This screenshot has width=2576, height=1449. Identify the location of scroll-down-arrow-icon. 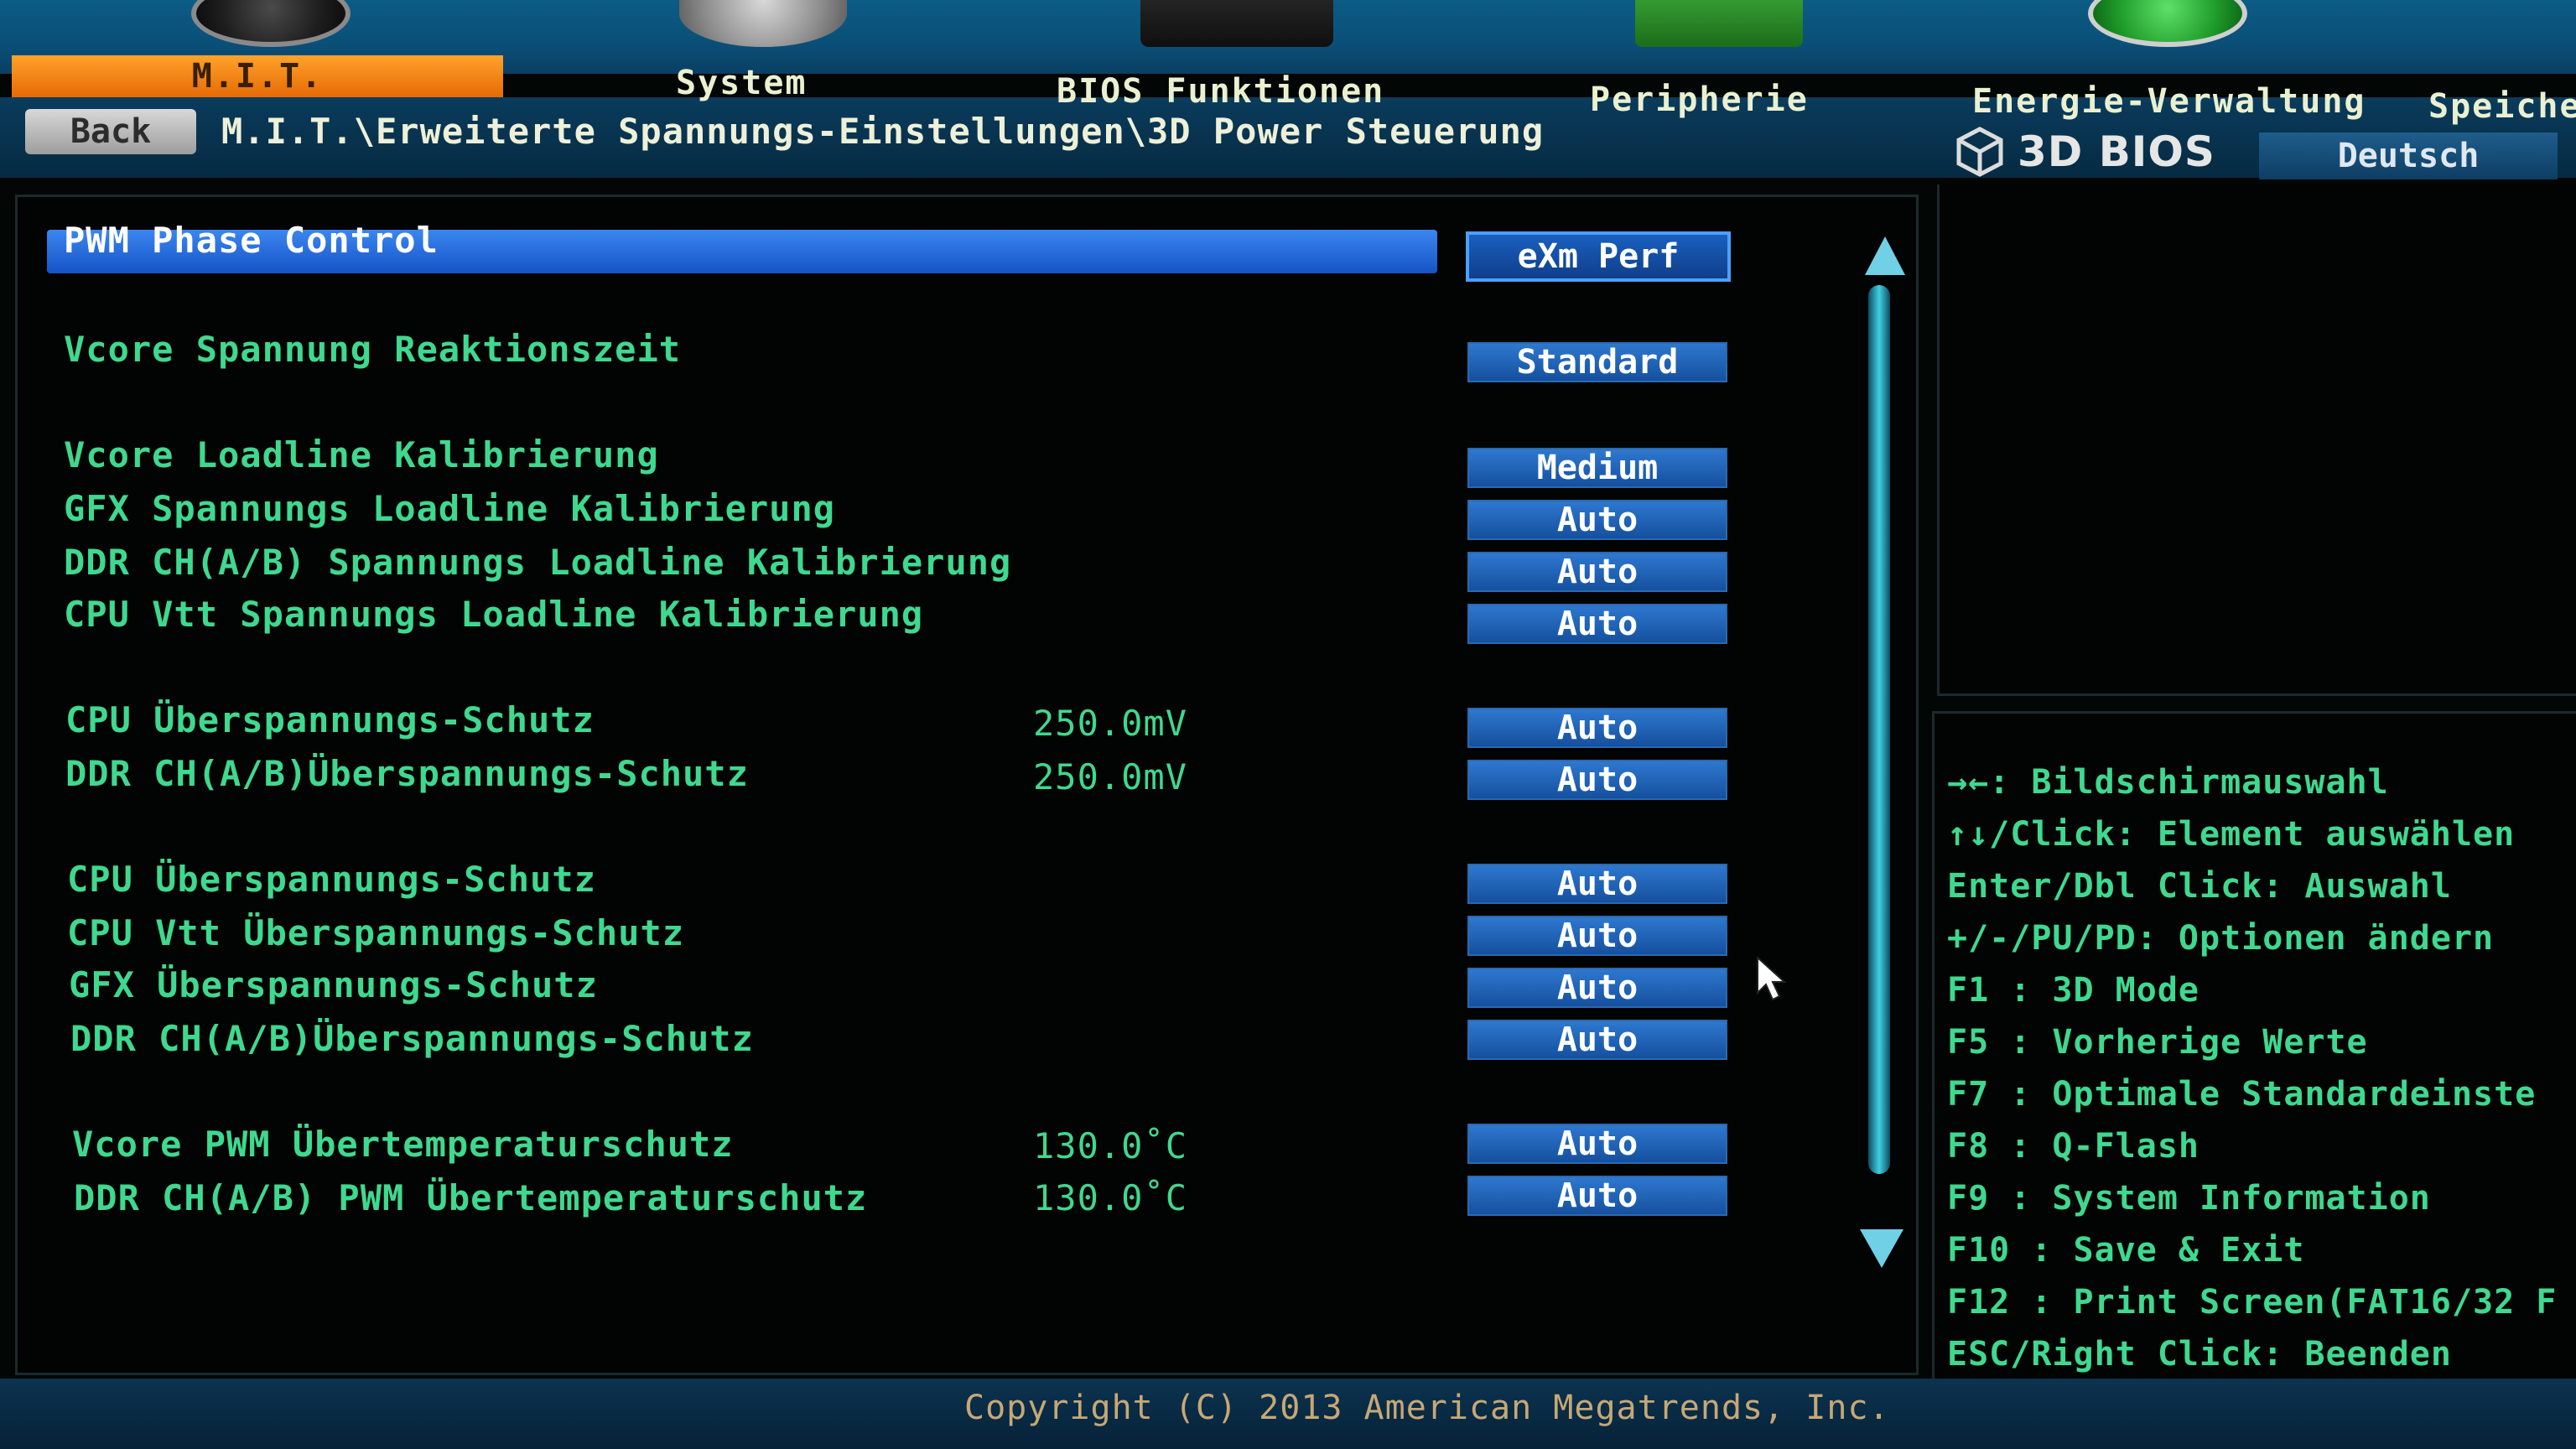
(1881, 1248).